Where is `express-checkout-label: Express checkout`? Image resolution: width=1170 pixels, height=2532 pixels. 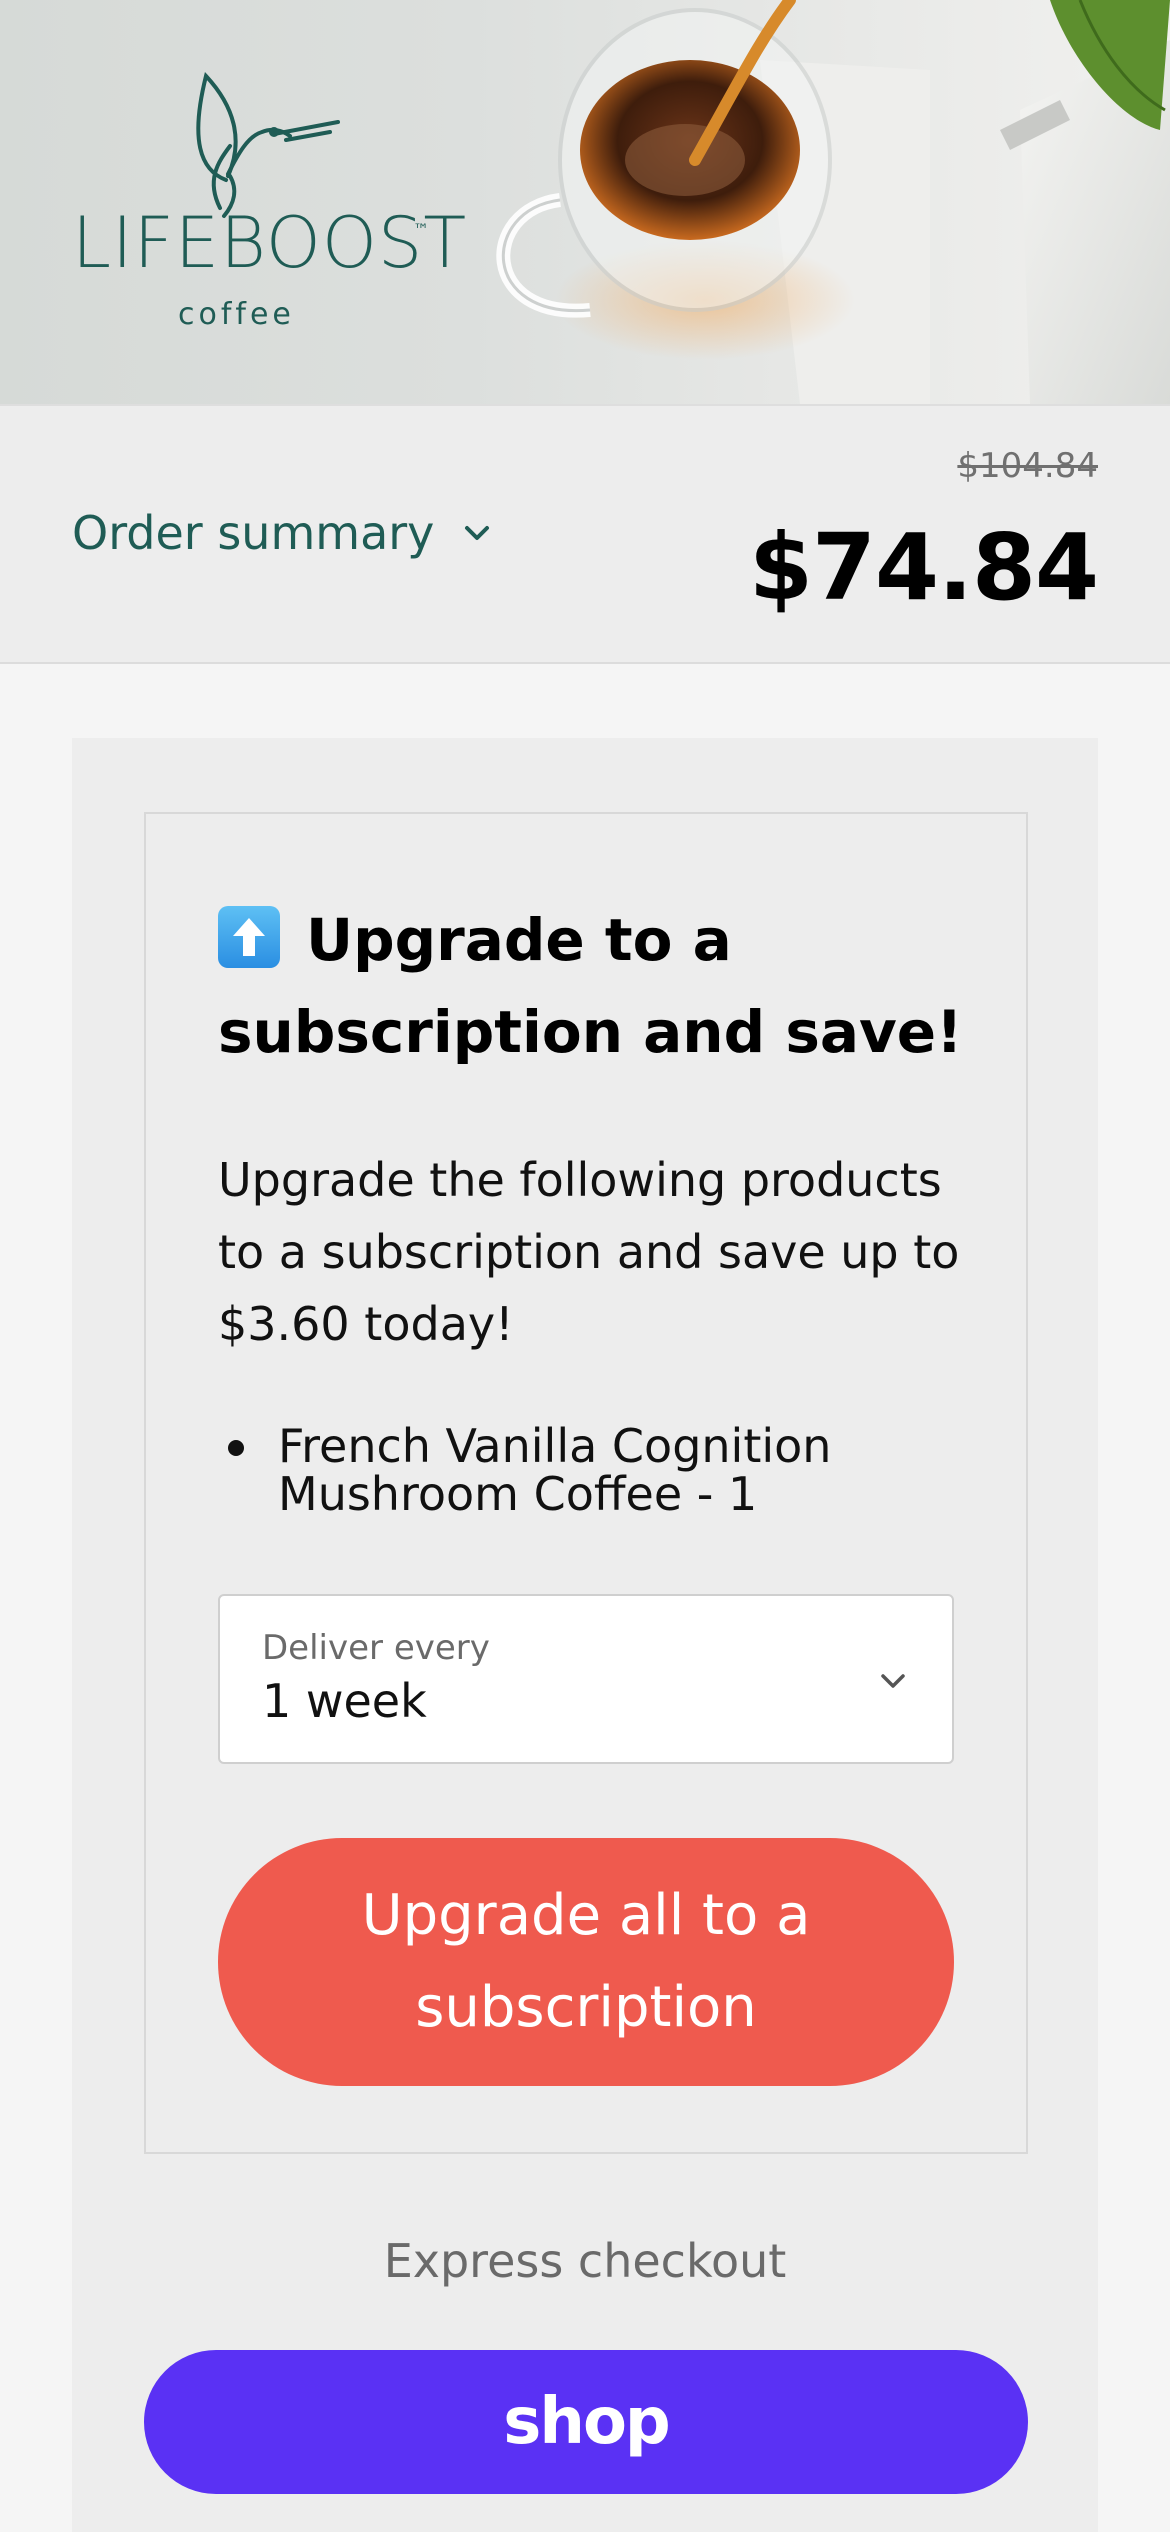
express-checkout-label: Express checkout is located at coordinates (585, 2261).